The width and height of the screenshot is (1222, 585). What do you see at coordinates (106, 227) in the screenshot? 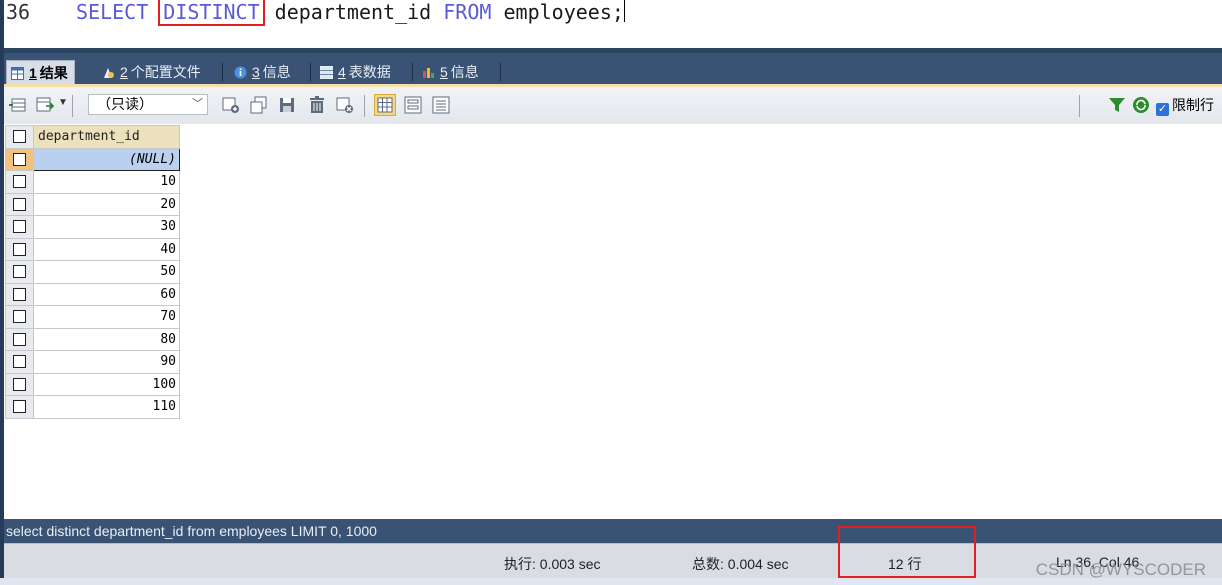
I see `table-cell: 30` at bounding box center [106, 227].